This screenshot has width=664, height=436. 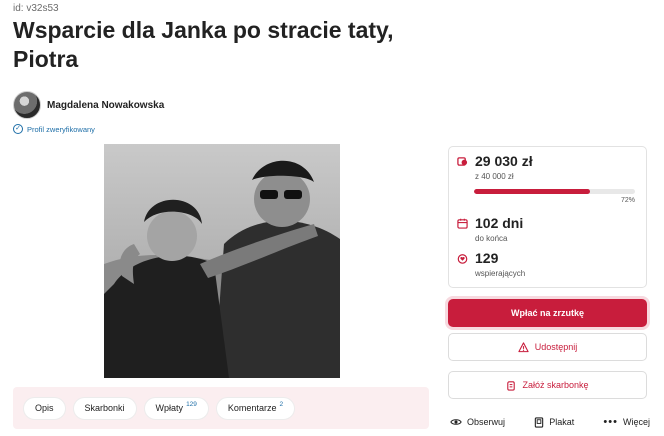 What do you see at coordinates (191, 404) in the screenshot?
I see `tab-count: 129` at bounding box center [191, 404].